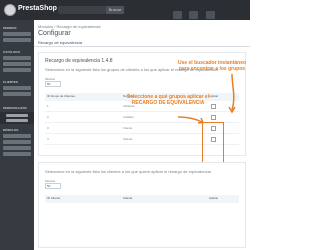 The image size is (320, 250). What do you see at coordinates (10, 10) in the screenshot?
I see `prestashop-logo-icon` at bounding box center [10, 10].